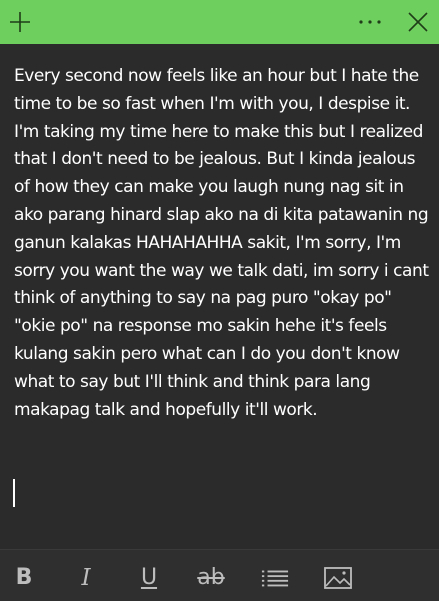  I want to click on add-note-button, so click(20, 22).